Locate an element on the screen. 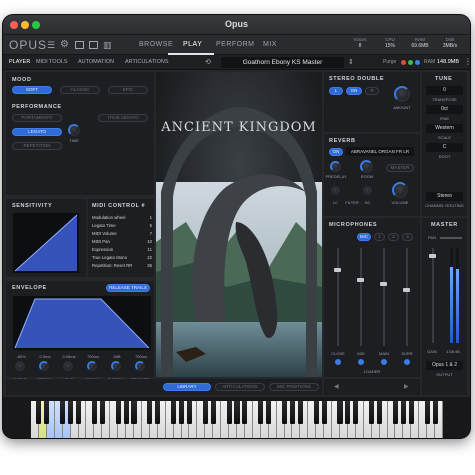 The width and height of the screenshot is (475, 475). midi-row-true-legato: True Legato Mono 22 is located at coordinates (122, 258).